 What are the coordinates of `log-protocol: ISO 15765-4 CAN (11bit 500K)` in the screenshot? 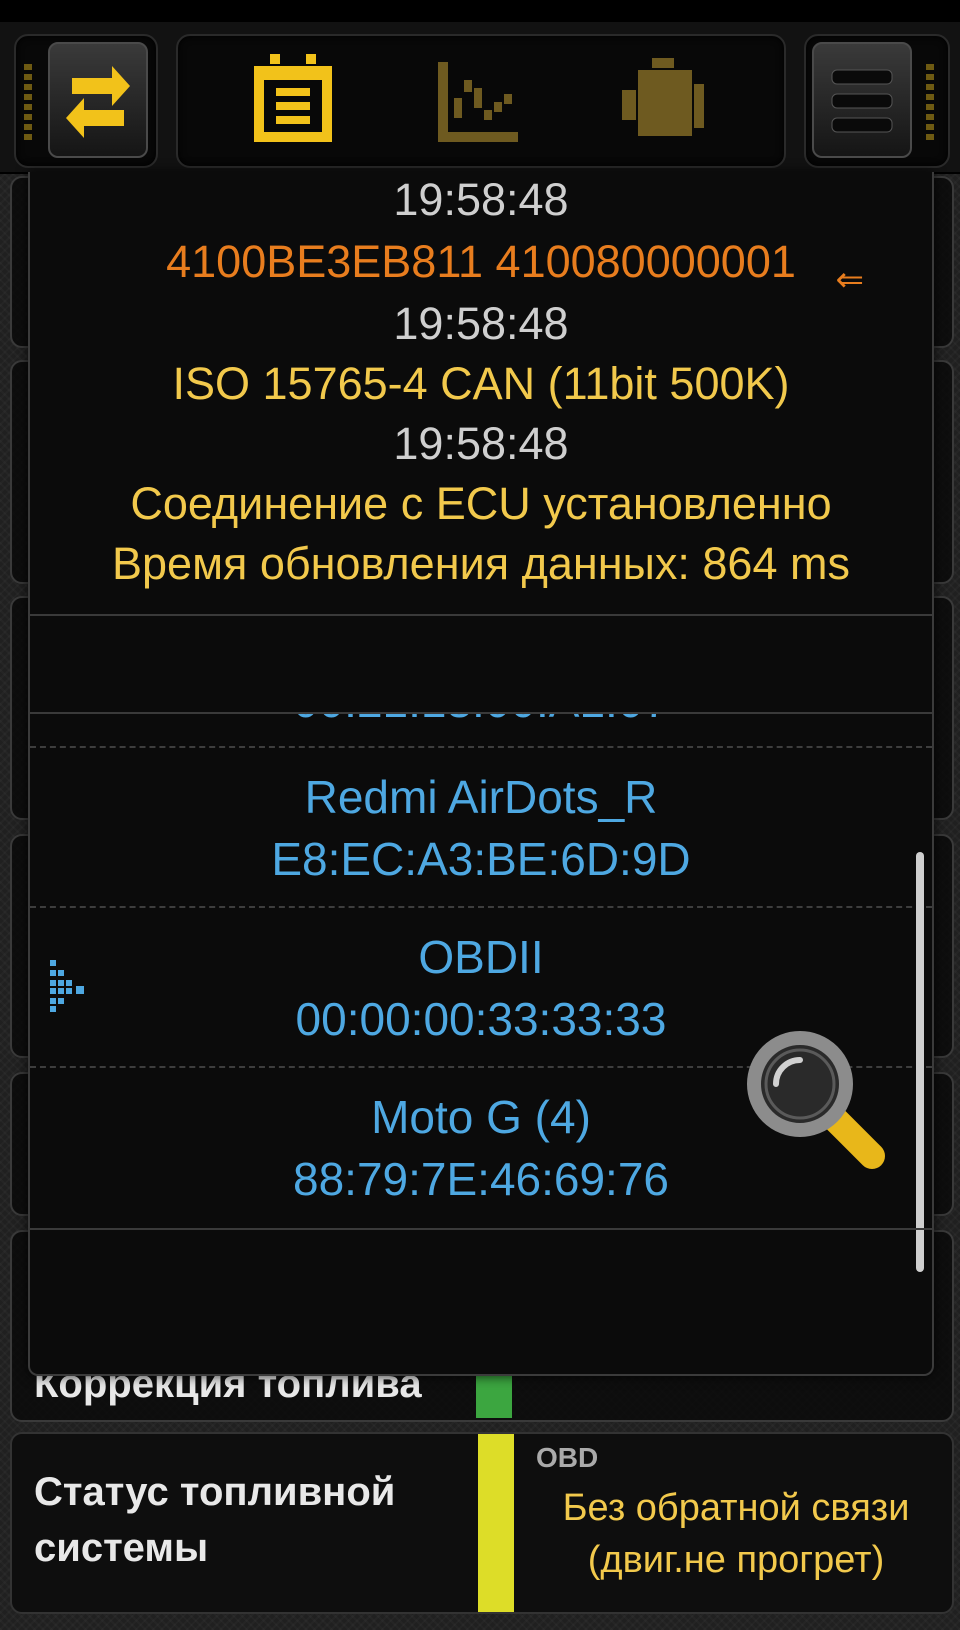 It's located at (481, 383).